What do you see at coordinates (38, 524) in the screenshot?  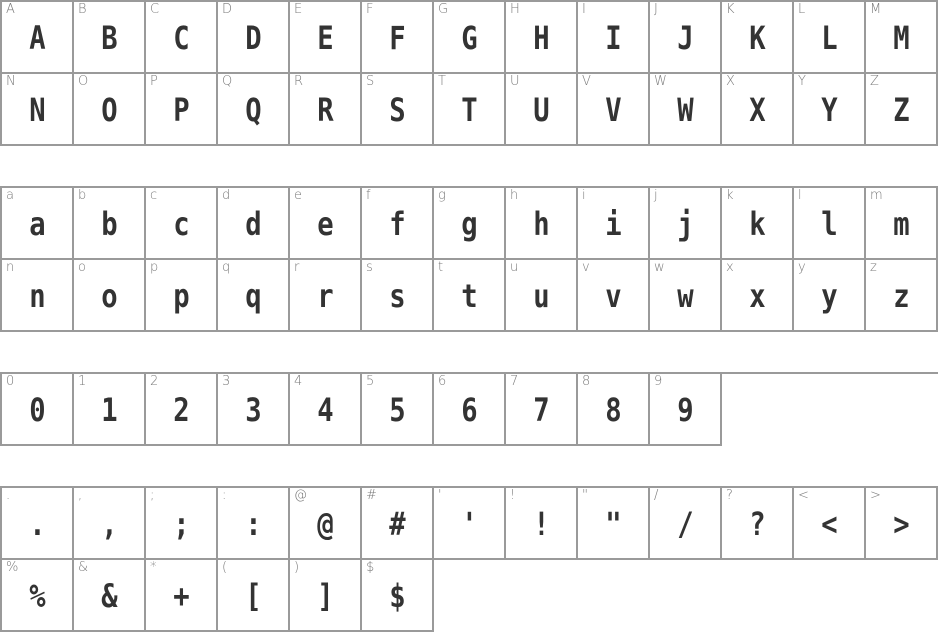 I see `glyph-cell: ..` at bounding box center [38, 524].